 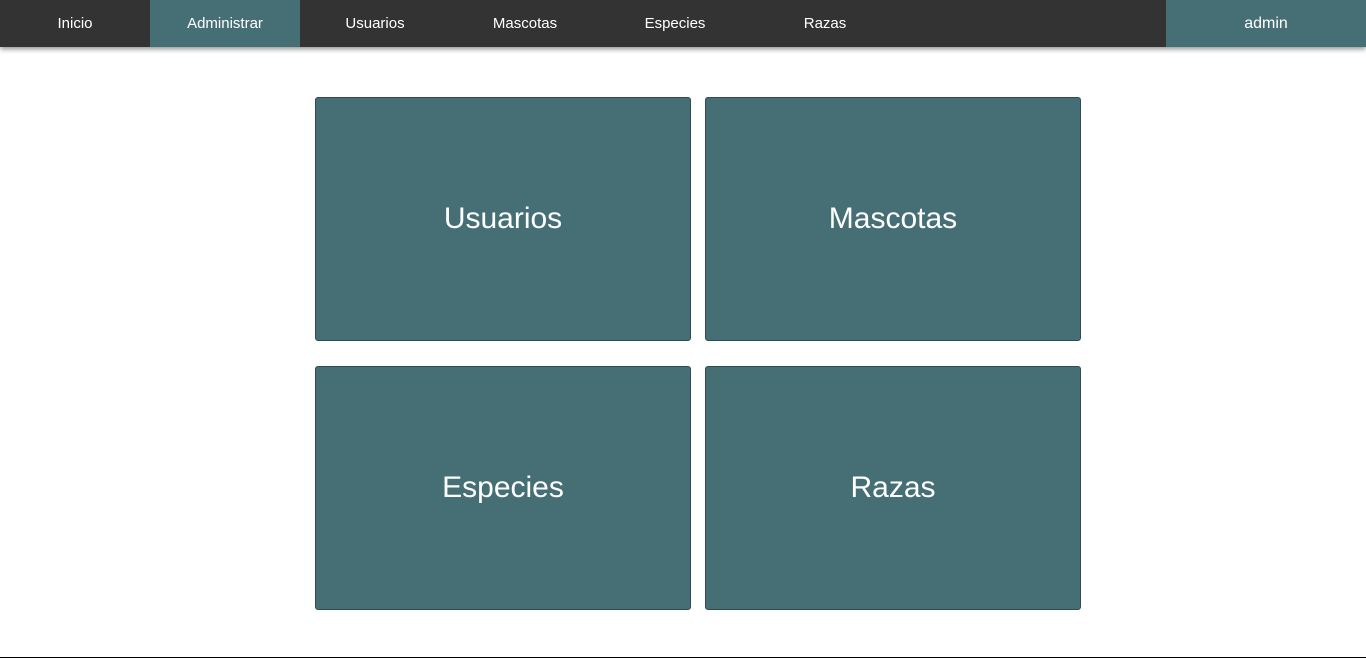 What do you see at coordinates (825, 23) in the screenshot?
I see `nav-item-razas: Razas` at bounding box center [825, 23].